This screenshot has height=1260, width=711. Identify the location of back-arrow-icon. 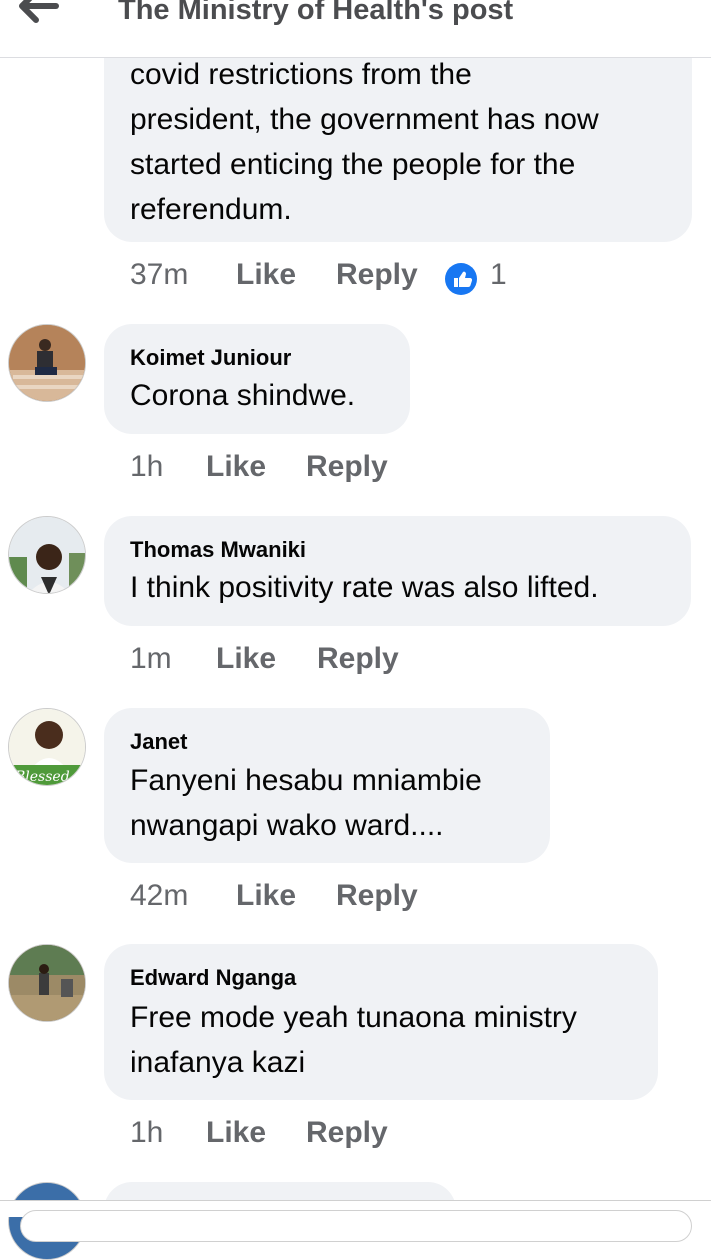
(40, 13).